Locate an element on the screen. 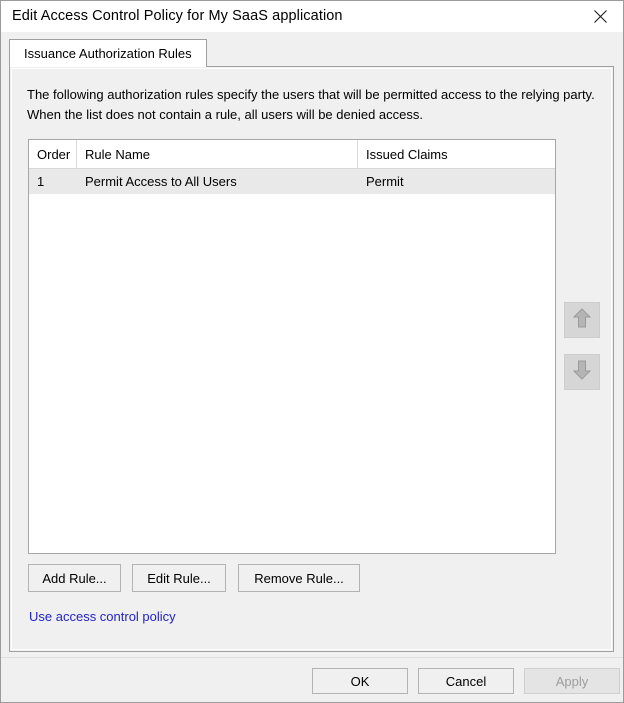  close-icon is located at coordinates (600, 16).